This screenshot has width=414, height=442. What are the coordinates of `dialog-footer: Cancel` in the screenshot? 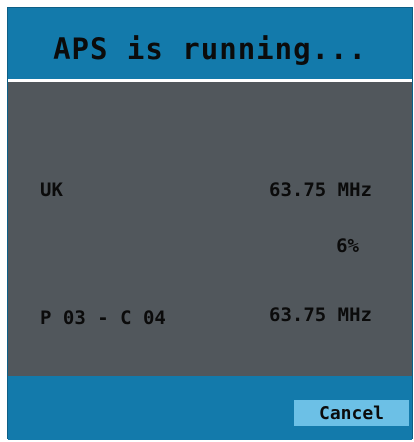 It's located at (210, 408).